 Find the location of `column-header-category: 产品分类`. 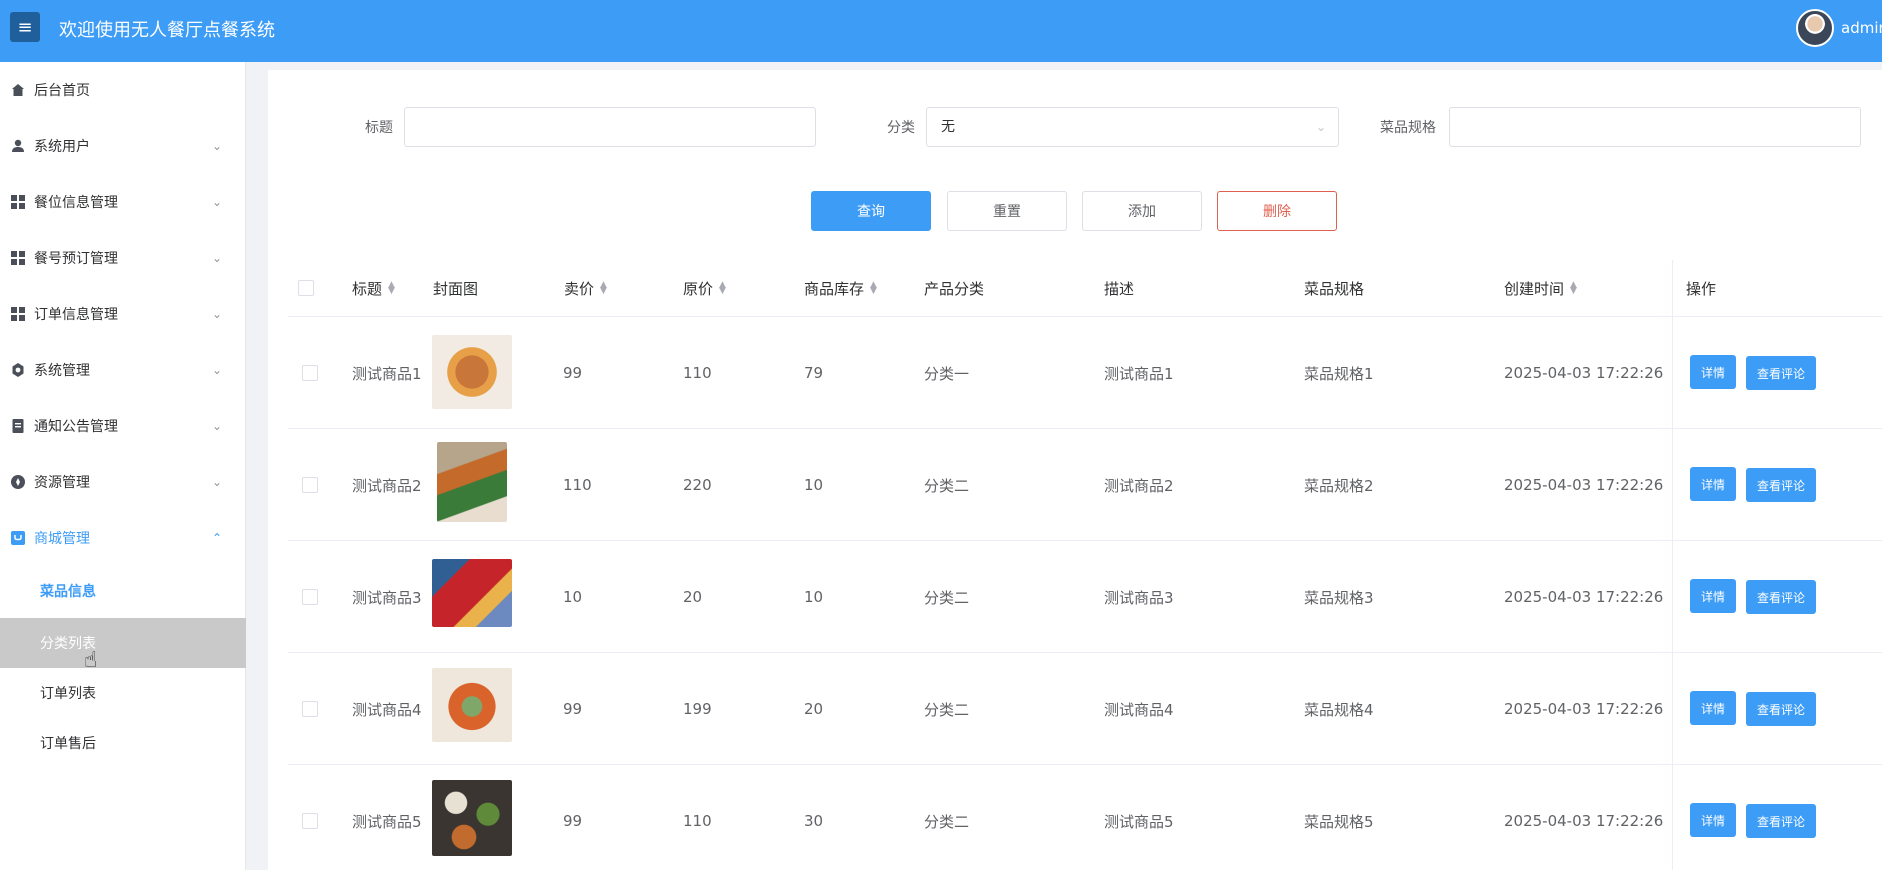

column-header-category: 产品分类 is located at coordinates (954, 288).